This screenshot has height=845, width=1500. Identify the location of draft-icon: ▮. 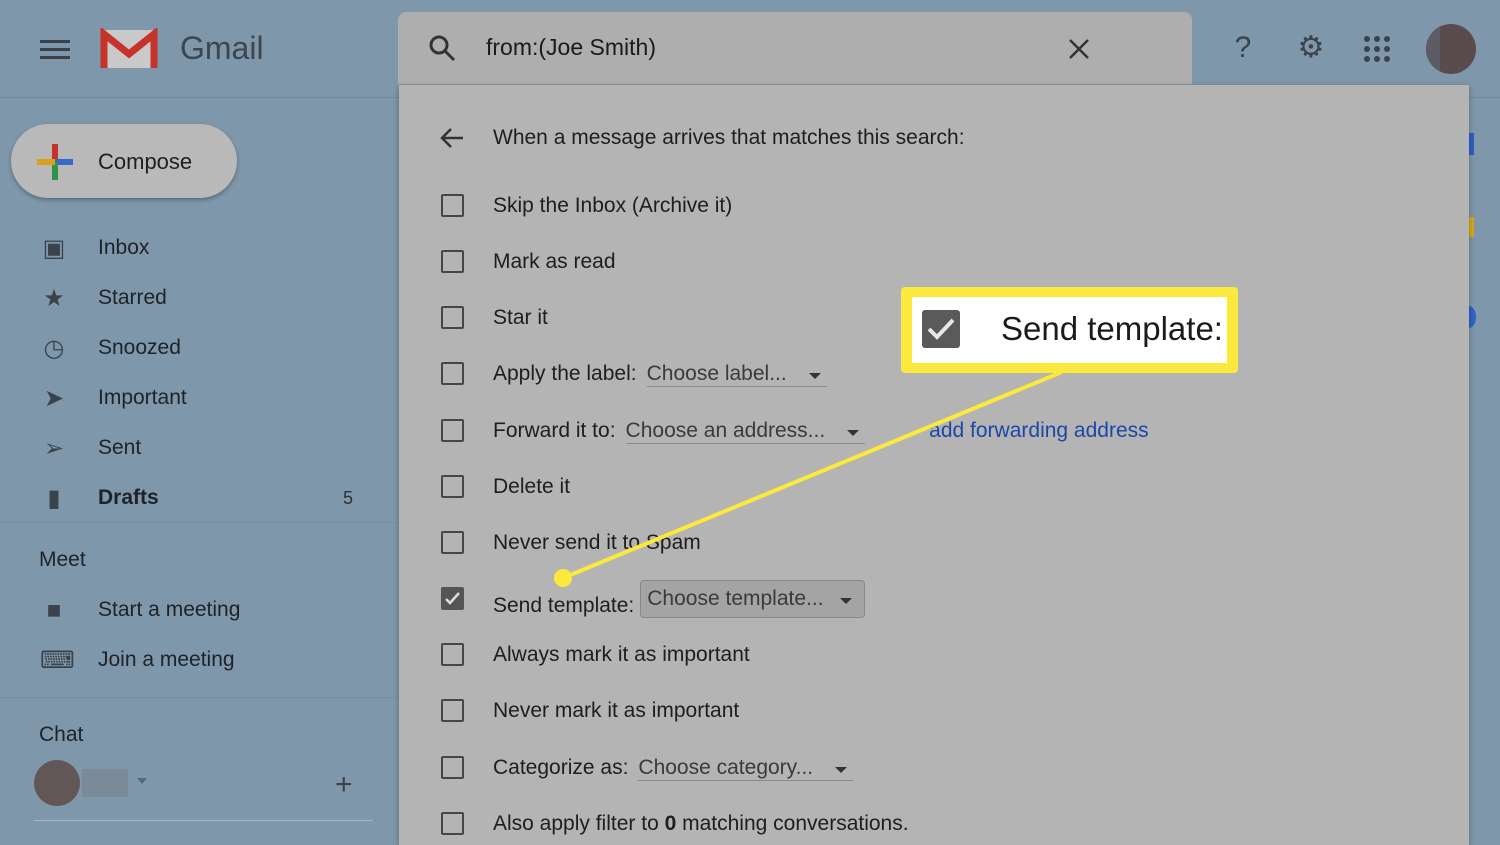
(54, 498).